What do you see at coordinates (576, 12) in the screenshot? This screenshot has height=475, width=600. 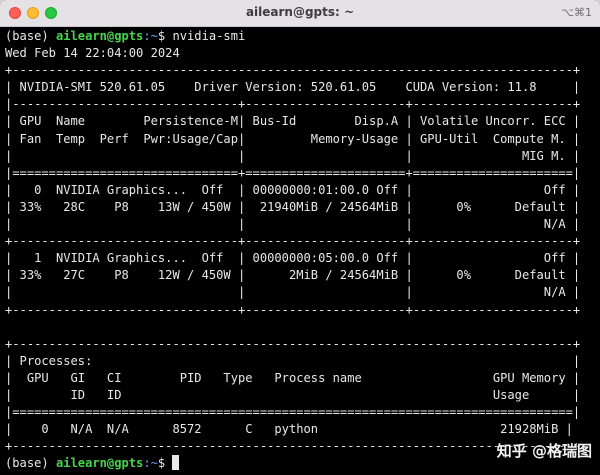 I see `window-shortcut-label: ⌥⌘1` at bounding box center [576, 12].